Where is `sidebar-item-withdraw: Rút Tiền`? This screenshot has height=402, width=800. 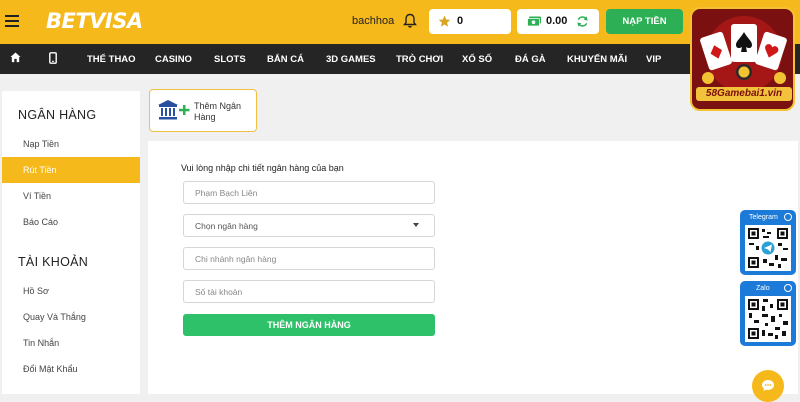 sidebar-item-withdraw: Rút Tiền is located at coordinates (71, 170).